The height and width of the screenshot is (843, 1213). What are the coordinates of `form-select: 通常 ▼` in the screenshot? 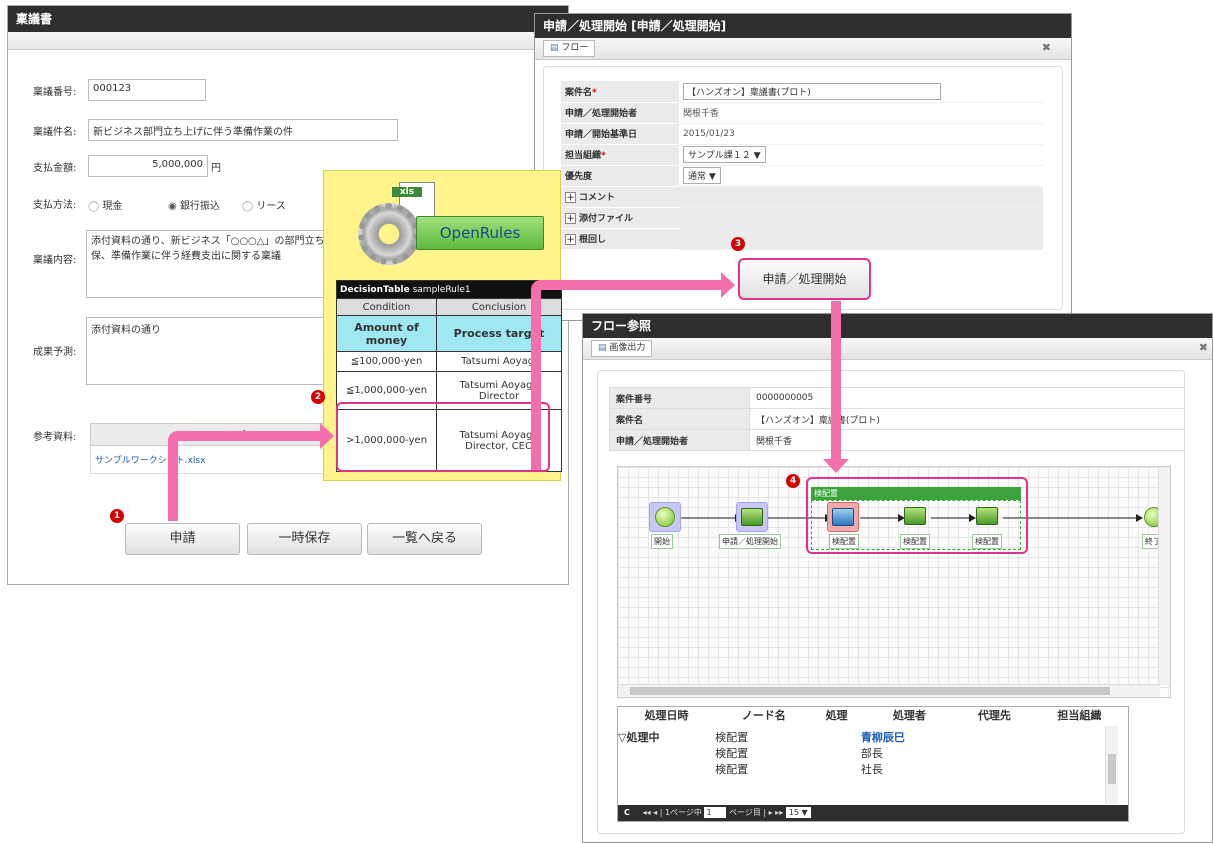 It's located at (702, 175).